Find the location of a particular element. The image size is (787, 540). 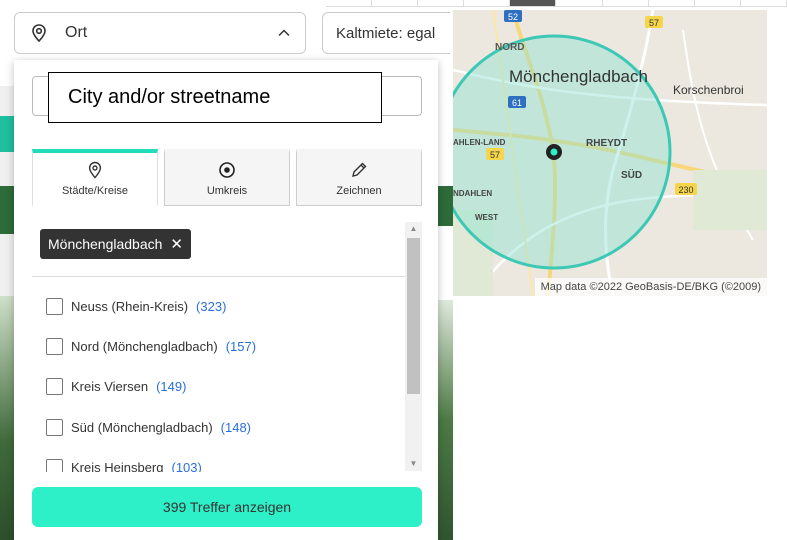

list-item: Süd (Mönchengladbach) (148) is located at coordinates (148, 427).